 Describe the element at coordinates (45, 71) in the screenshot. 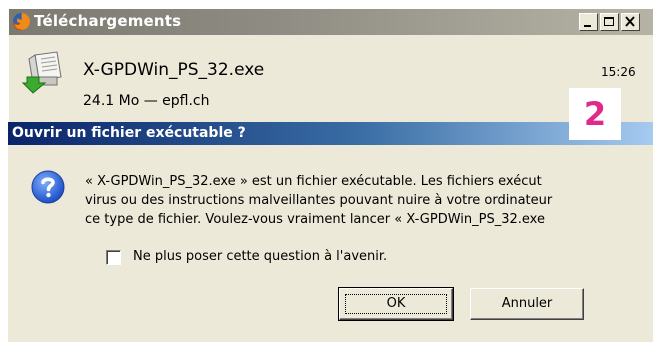

I see `download-file-icon` at that location.